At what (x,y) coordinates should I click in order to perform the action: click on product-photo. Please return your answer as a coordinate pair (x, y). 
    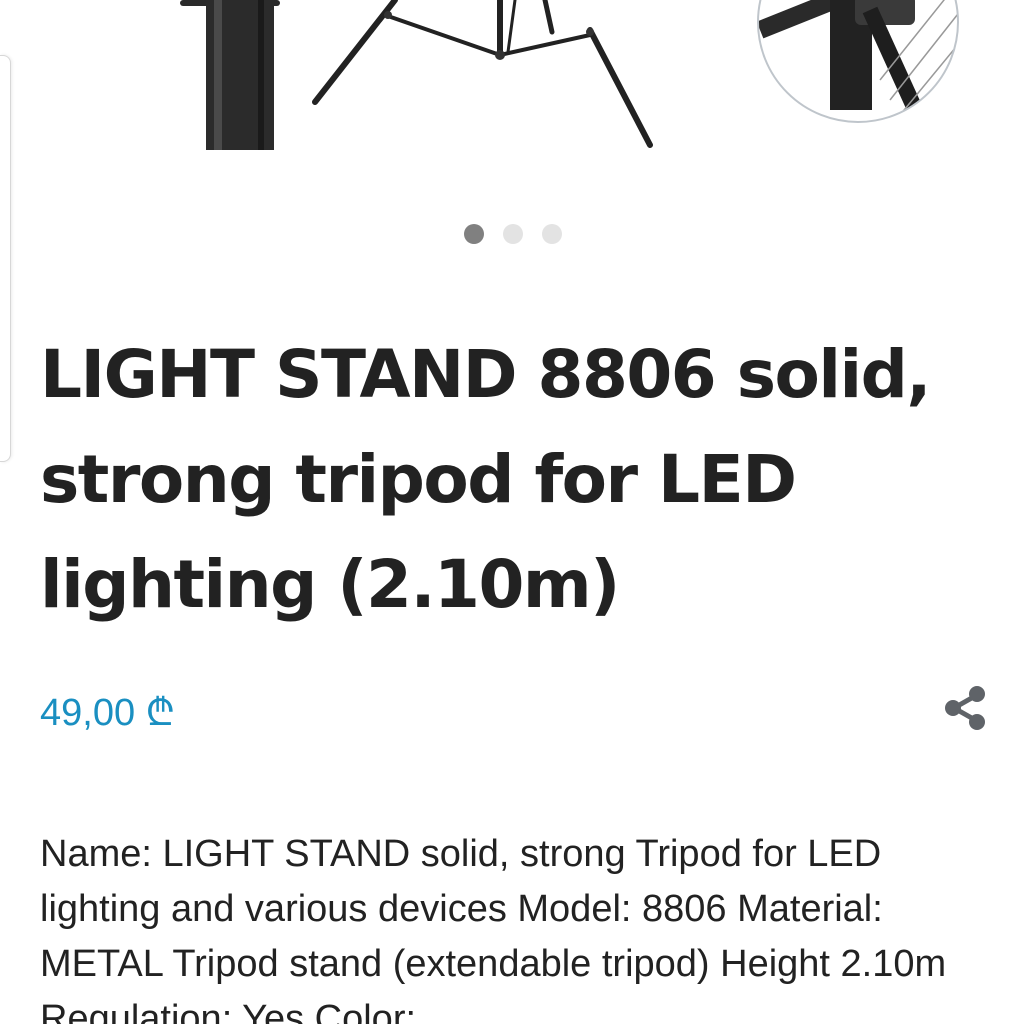
    Looking at the image, I should click on (569, 75).